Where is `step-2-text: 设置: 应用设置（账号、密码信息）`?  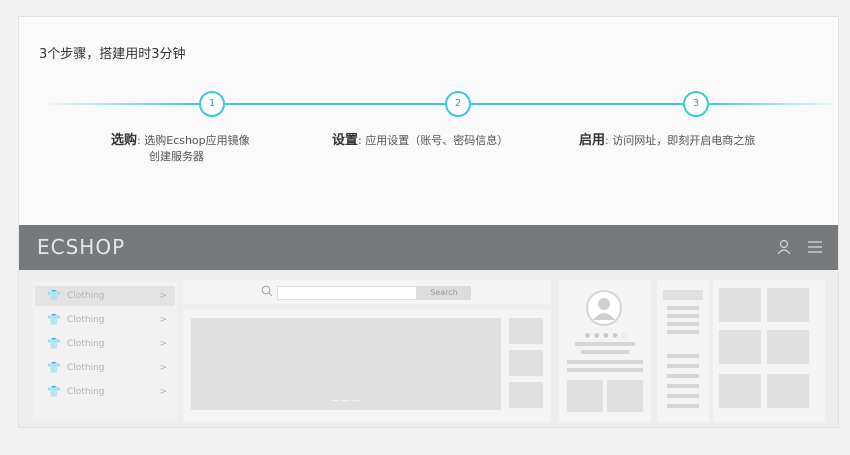
step-2-text: 设置: 应用设置（账号、密码信息） is located at coordinates (420, 141).